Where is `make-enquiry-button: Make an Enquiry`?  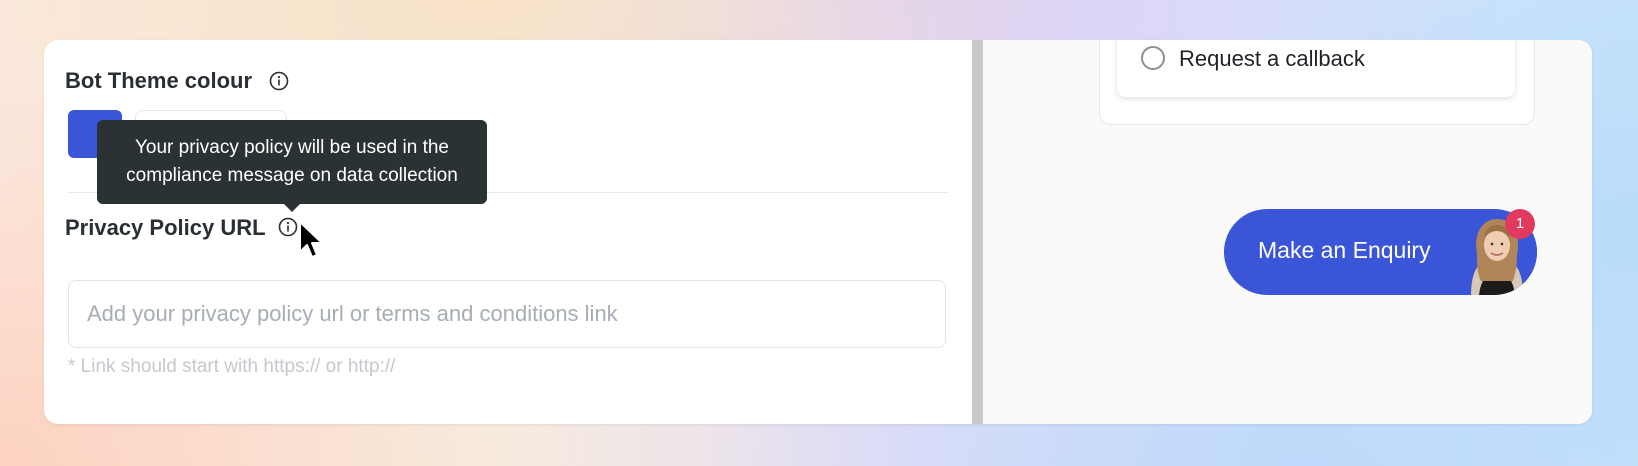 make-enquiry-button: Make an Enquiry is located at coordinates (1380, 252).